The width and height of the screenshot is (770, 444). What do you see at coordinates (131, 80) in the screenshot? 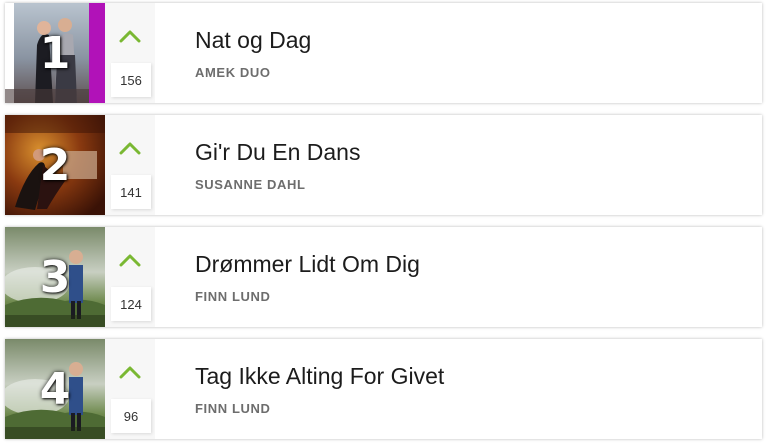
I see `points-count: 156` at bounding box center [131, 80].